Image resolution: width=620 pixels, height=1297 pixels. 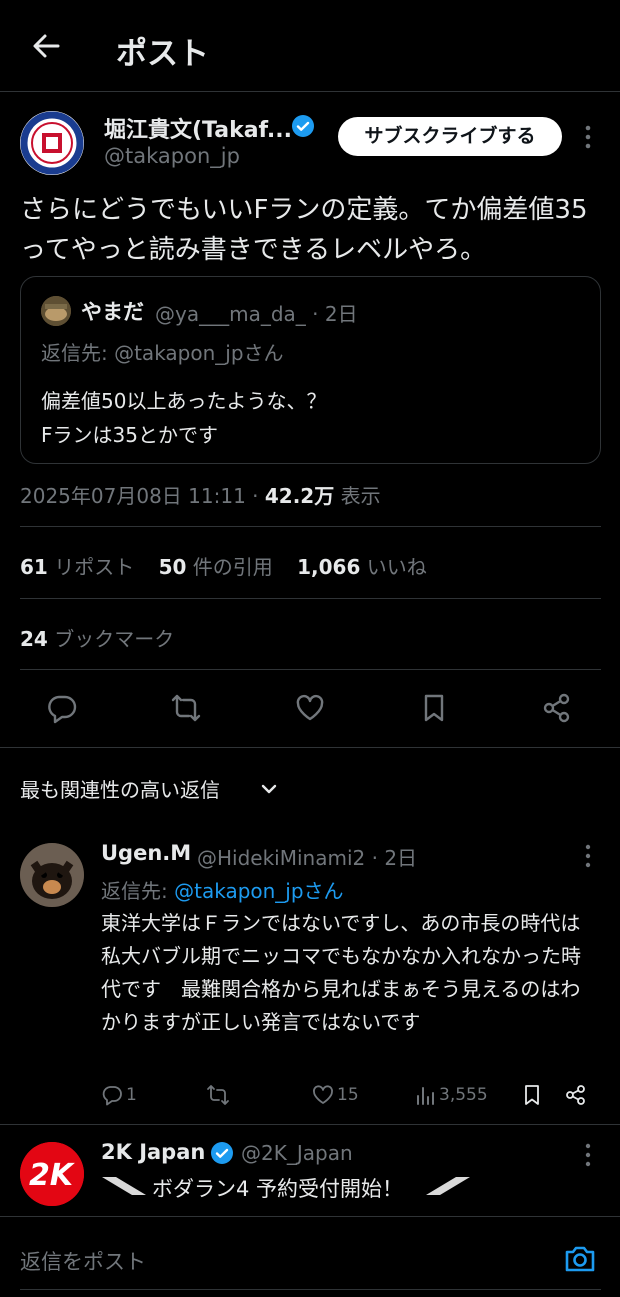 I want to click on likes-count: 1,066, so click(x=329, y=567).